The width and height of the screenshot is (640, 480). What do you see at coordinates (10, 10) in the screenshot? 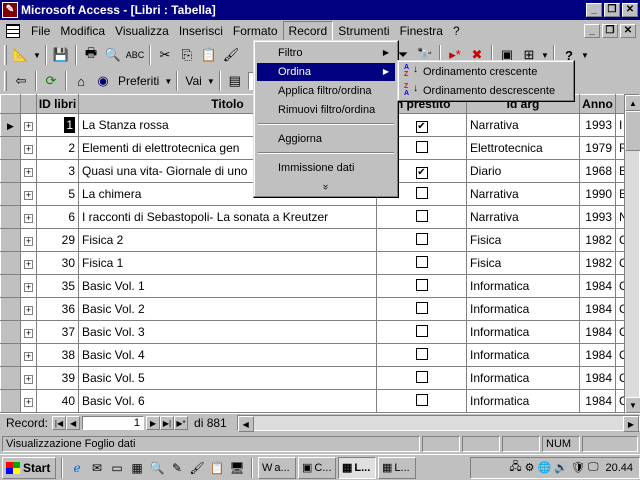
I see `access-key-icon: ✎` at bounding box center [10, 10].